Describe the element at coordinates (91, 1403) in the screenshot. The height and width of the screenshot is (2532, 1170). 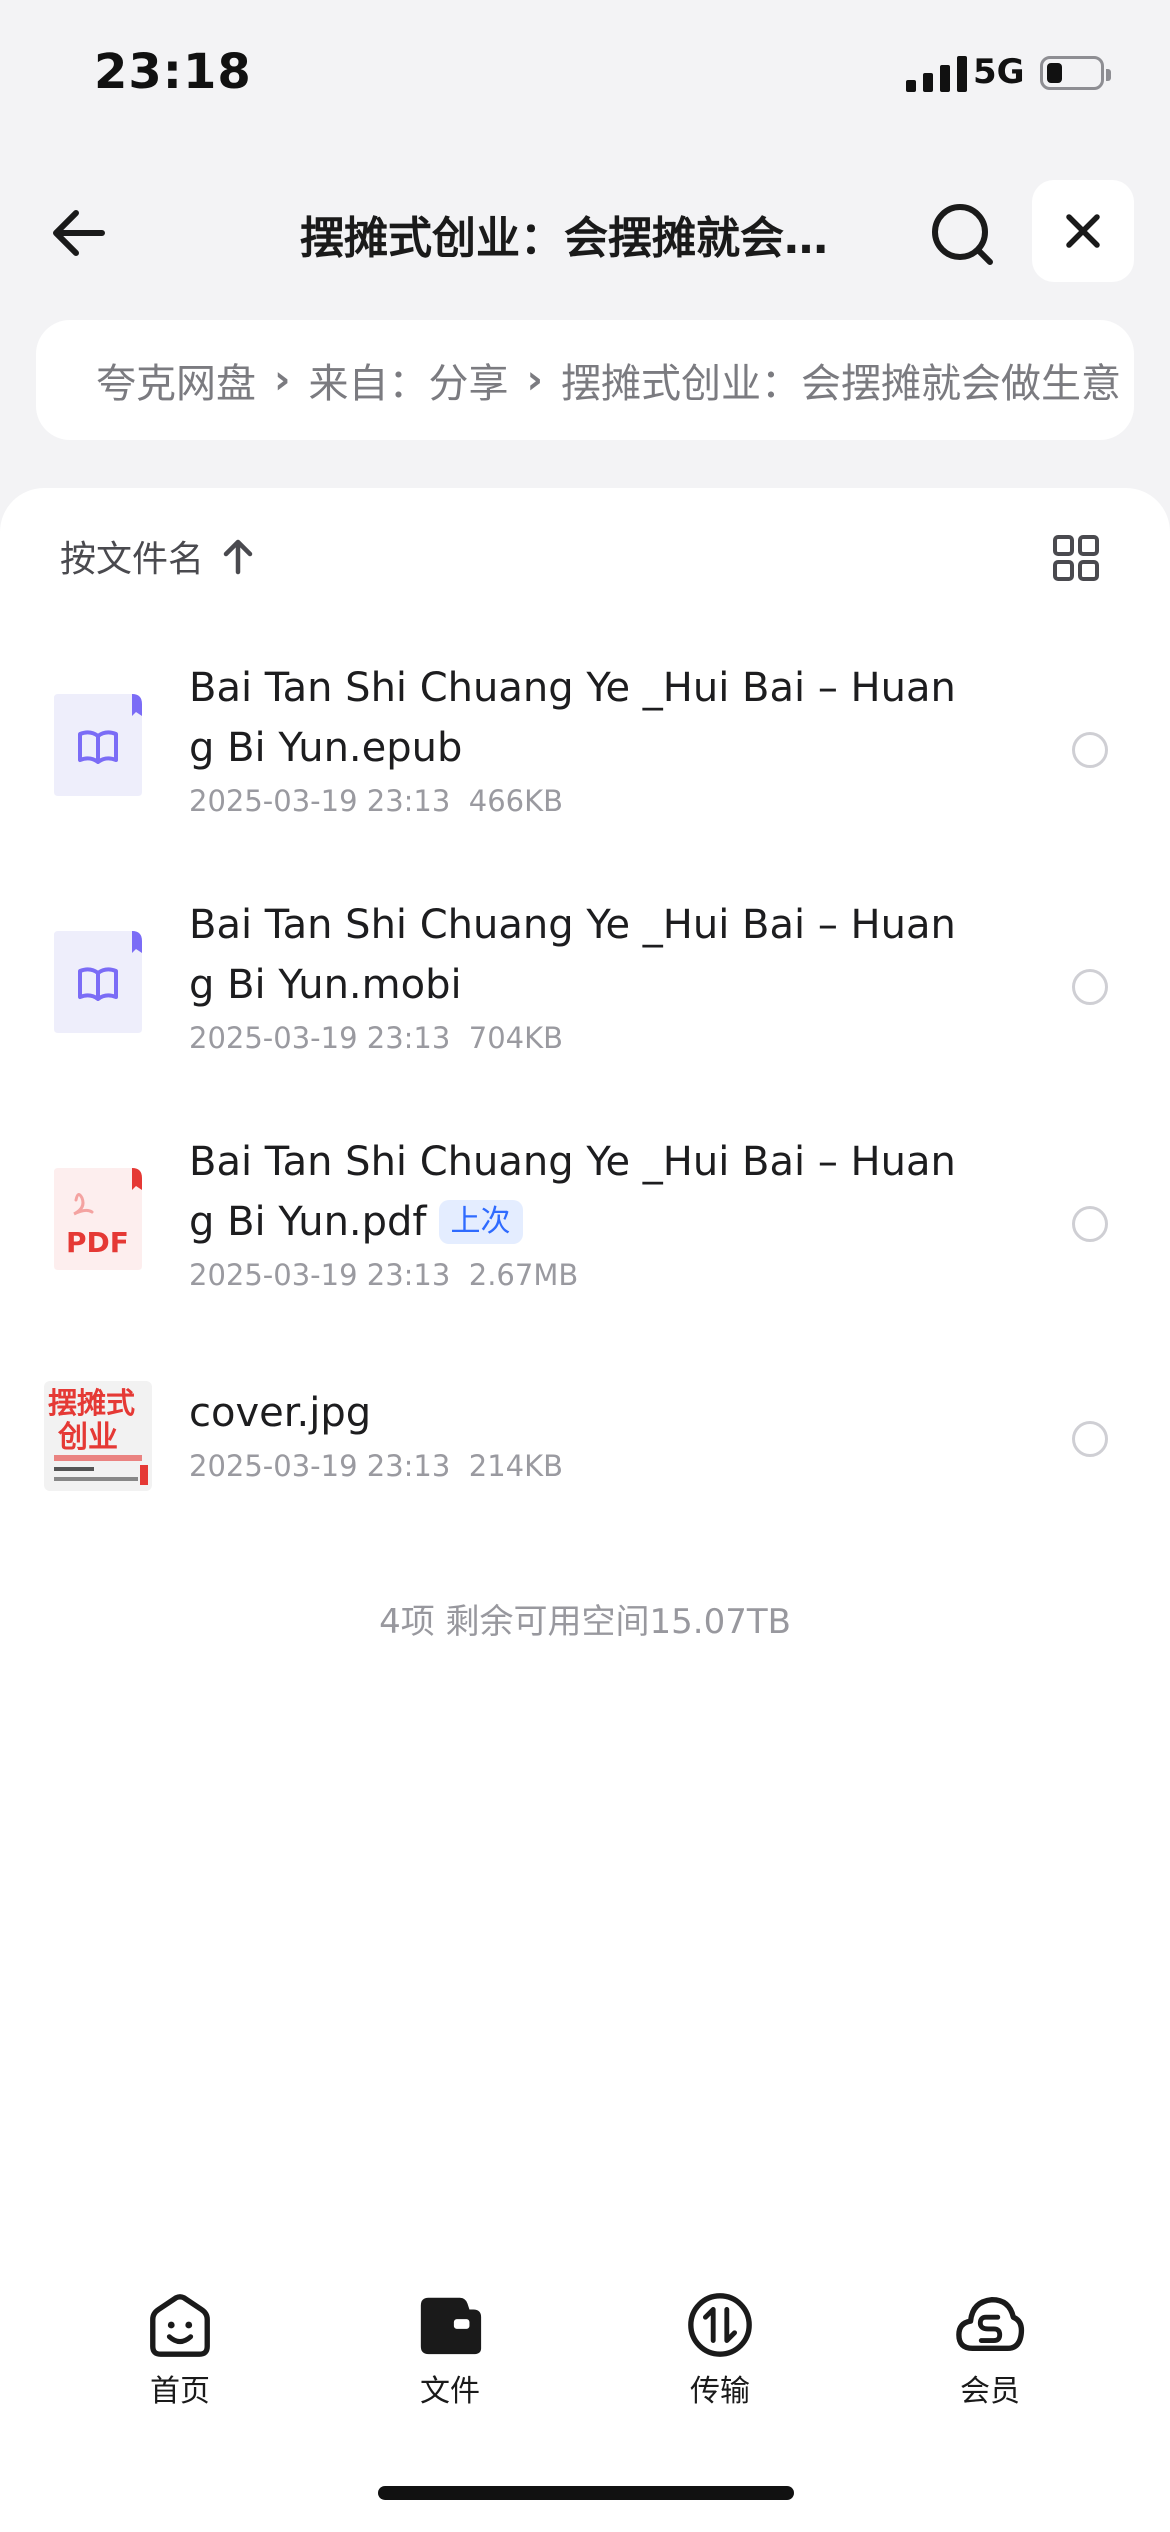
I see `svg-text: 摆摊式` at that location.